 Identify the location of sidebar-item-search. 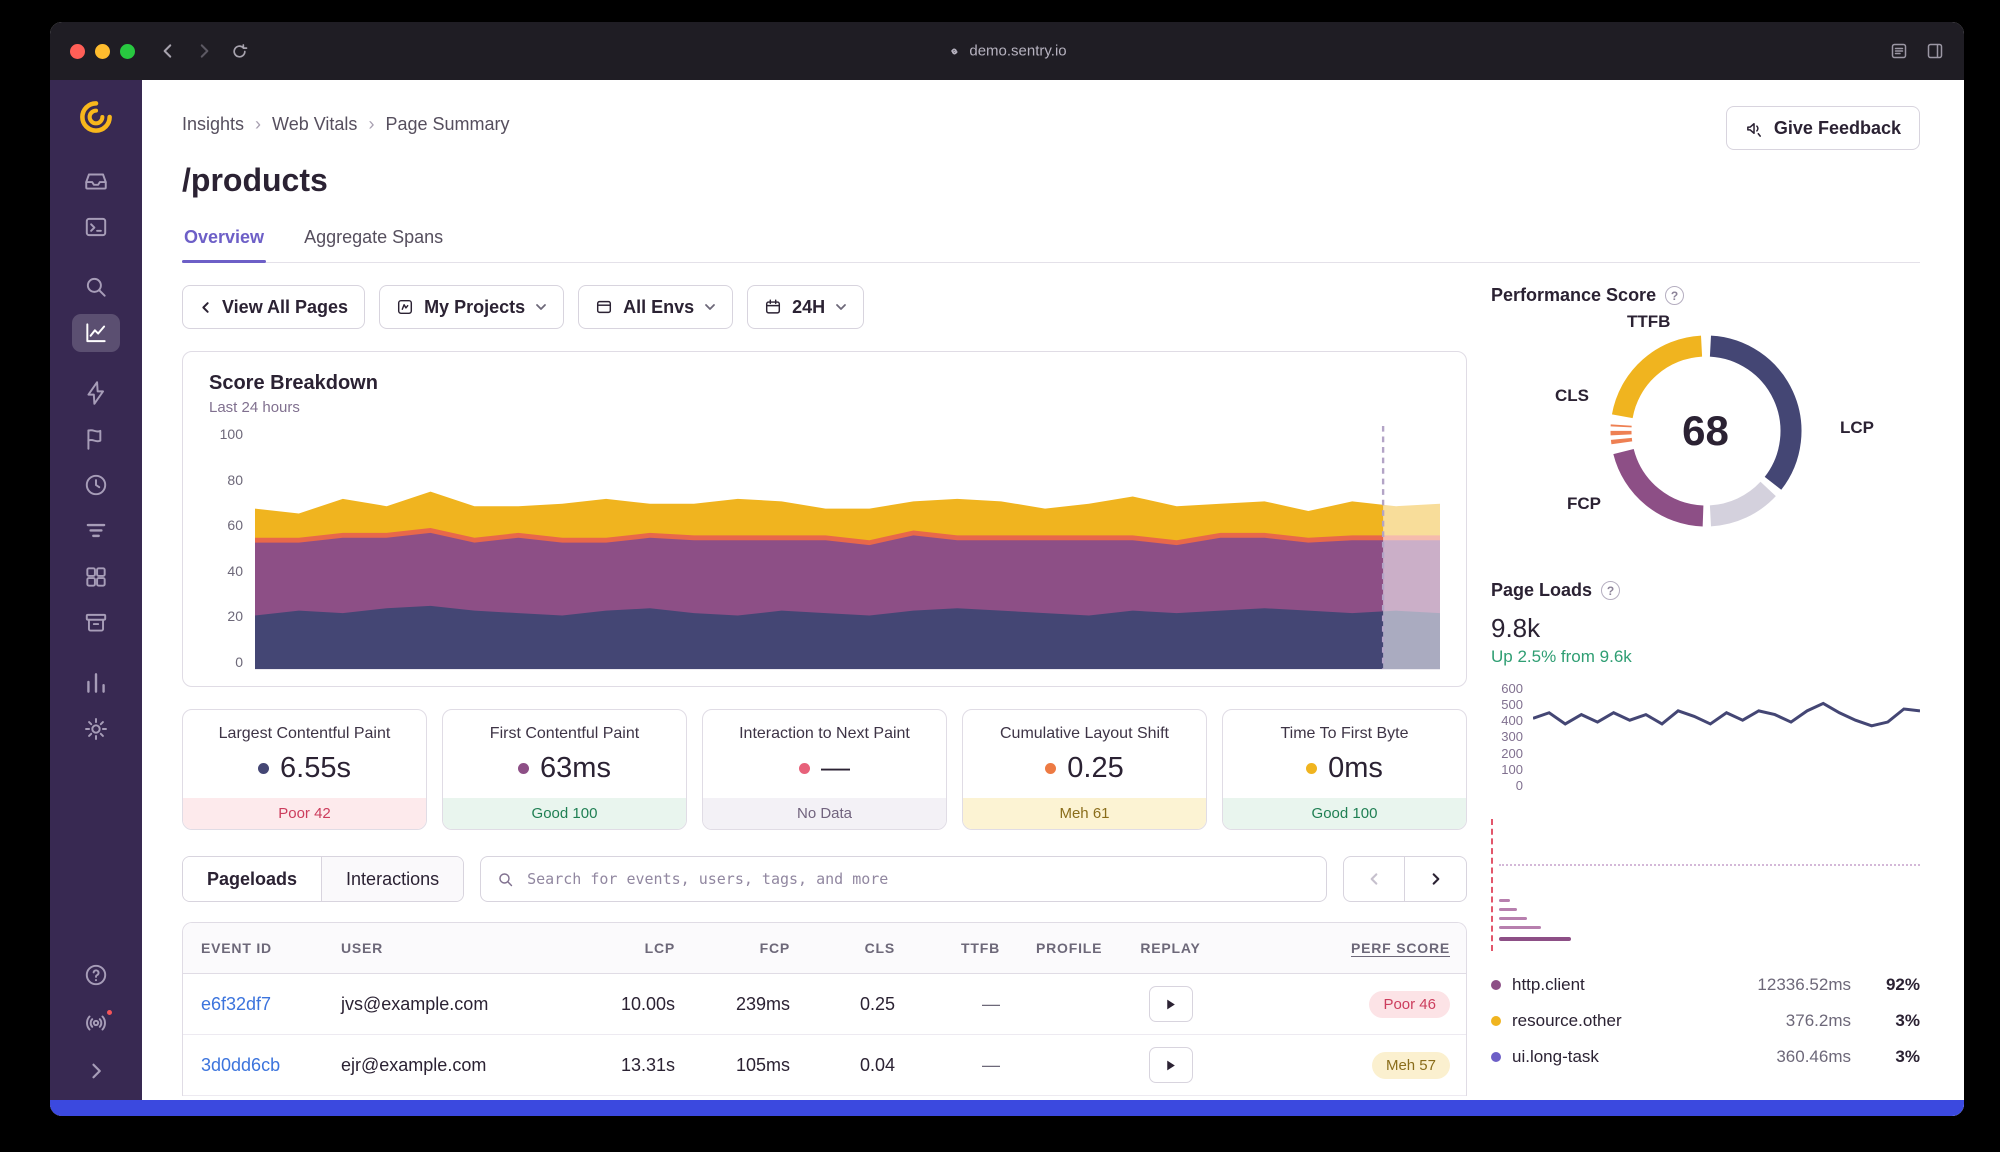
(96, 287).